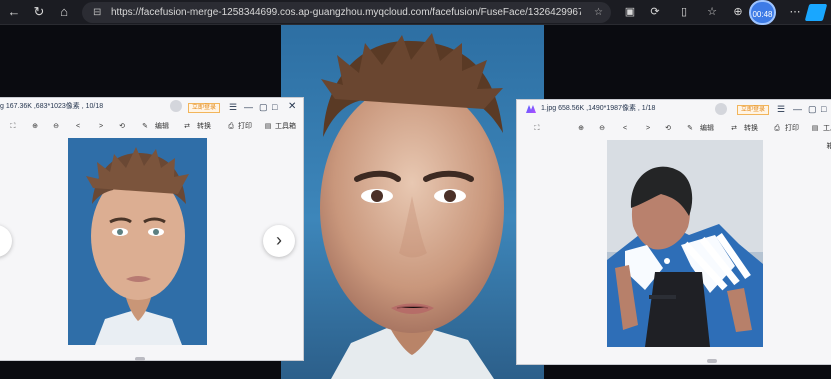 Image resolution: width=831 pixels, height=379 pixels. What do you see at coordinates (712, 12) in the screenshot?
I see `favorites-icon: ☆` at bounding box center [712, 12].